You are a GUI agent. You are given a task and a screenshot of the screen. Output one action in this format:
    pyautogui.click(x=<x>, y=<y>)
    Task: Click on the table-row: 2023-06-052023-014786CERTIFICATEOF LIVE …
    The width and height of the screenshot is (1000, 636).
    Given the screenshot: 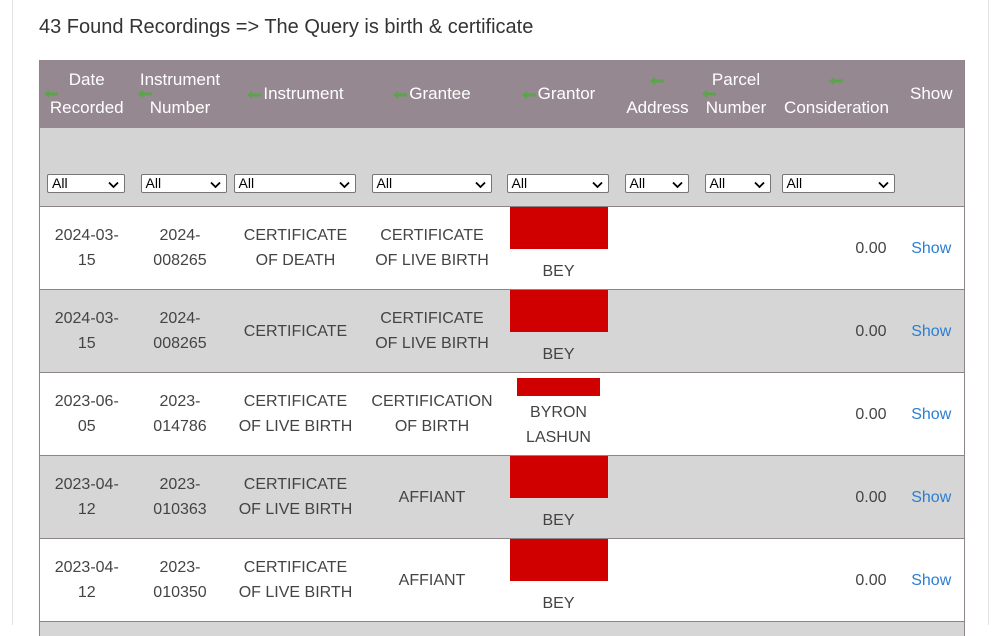 What is the action you would take?
    pyautogui.click(x=502, y=414)
    